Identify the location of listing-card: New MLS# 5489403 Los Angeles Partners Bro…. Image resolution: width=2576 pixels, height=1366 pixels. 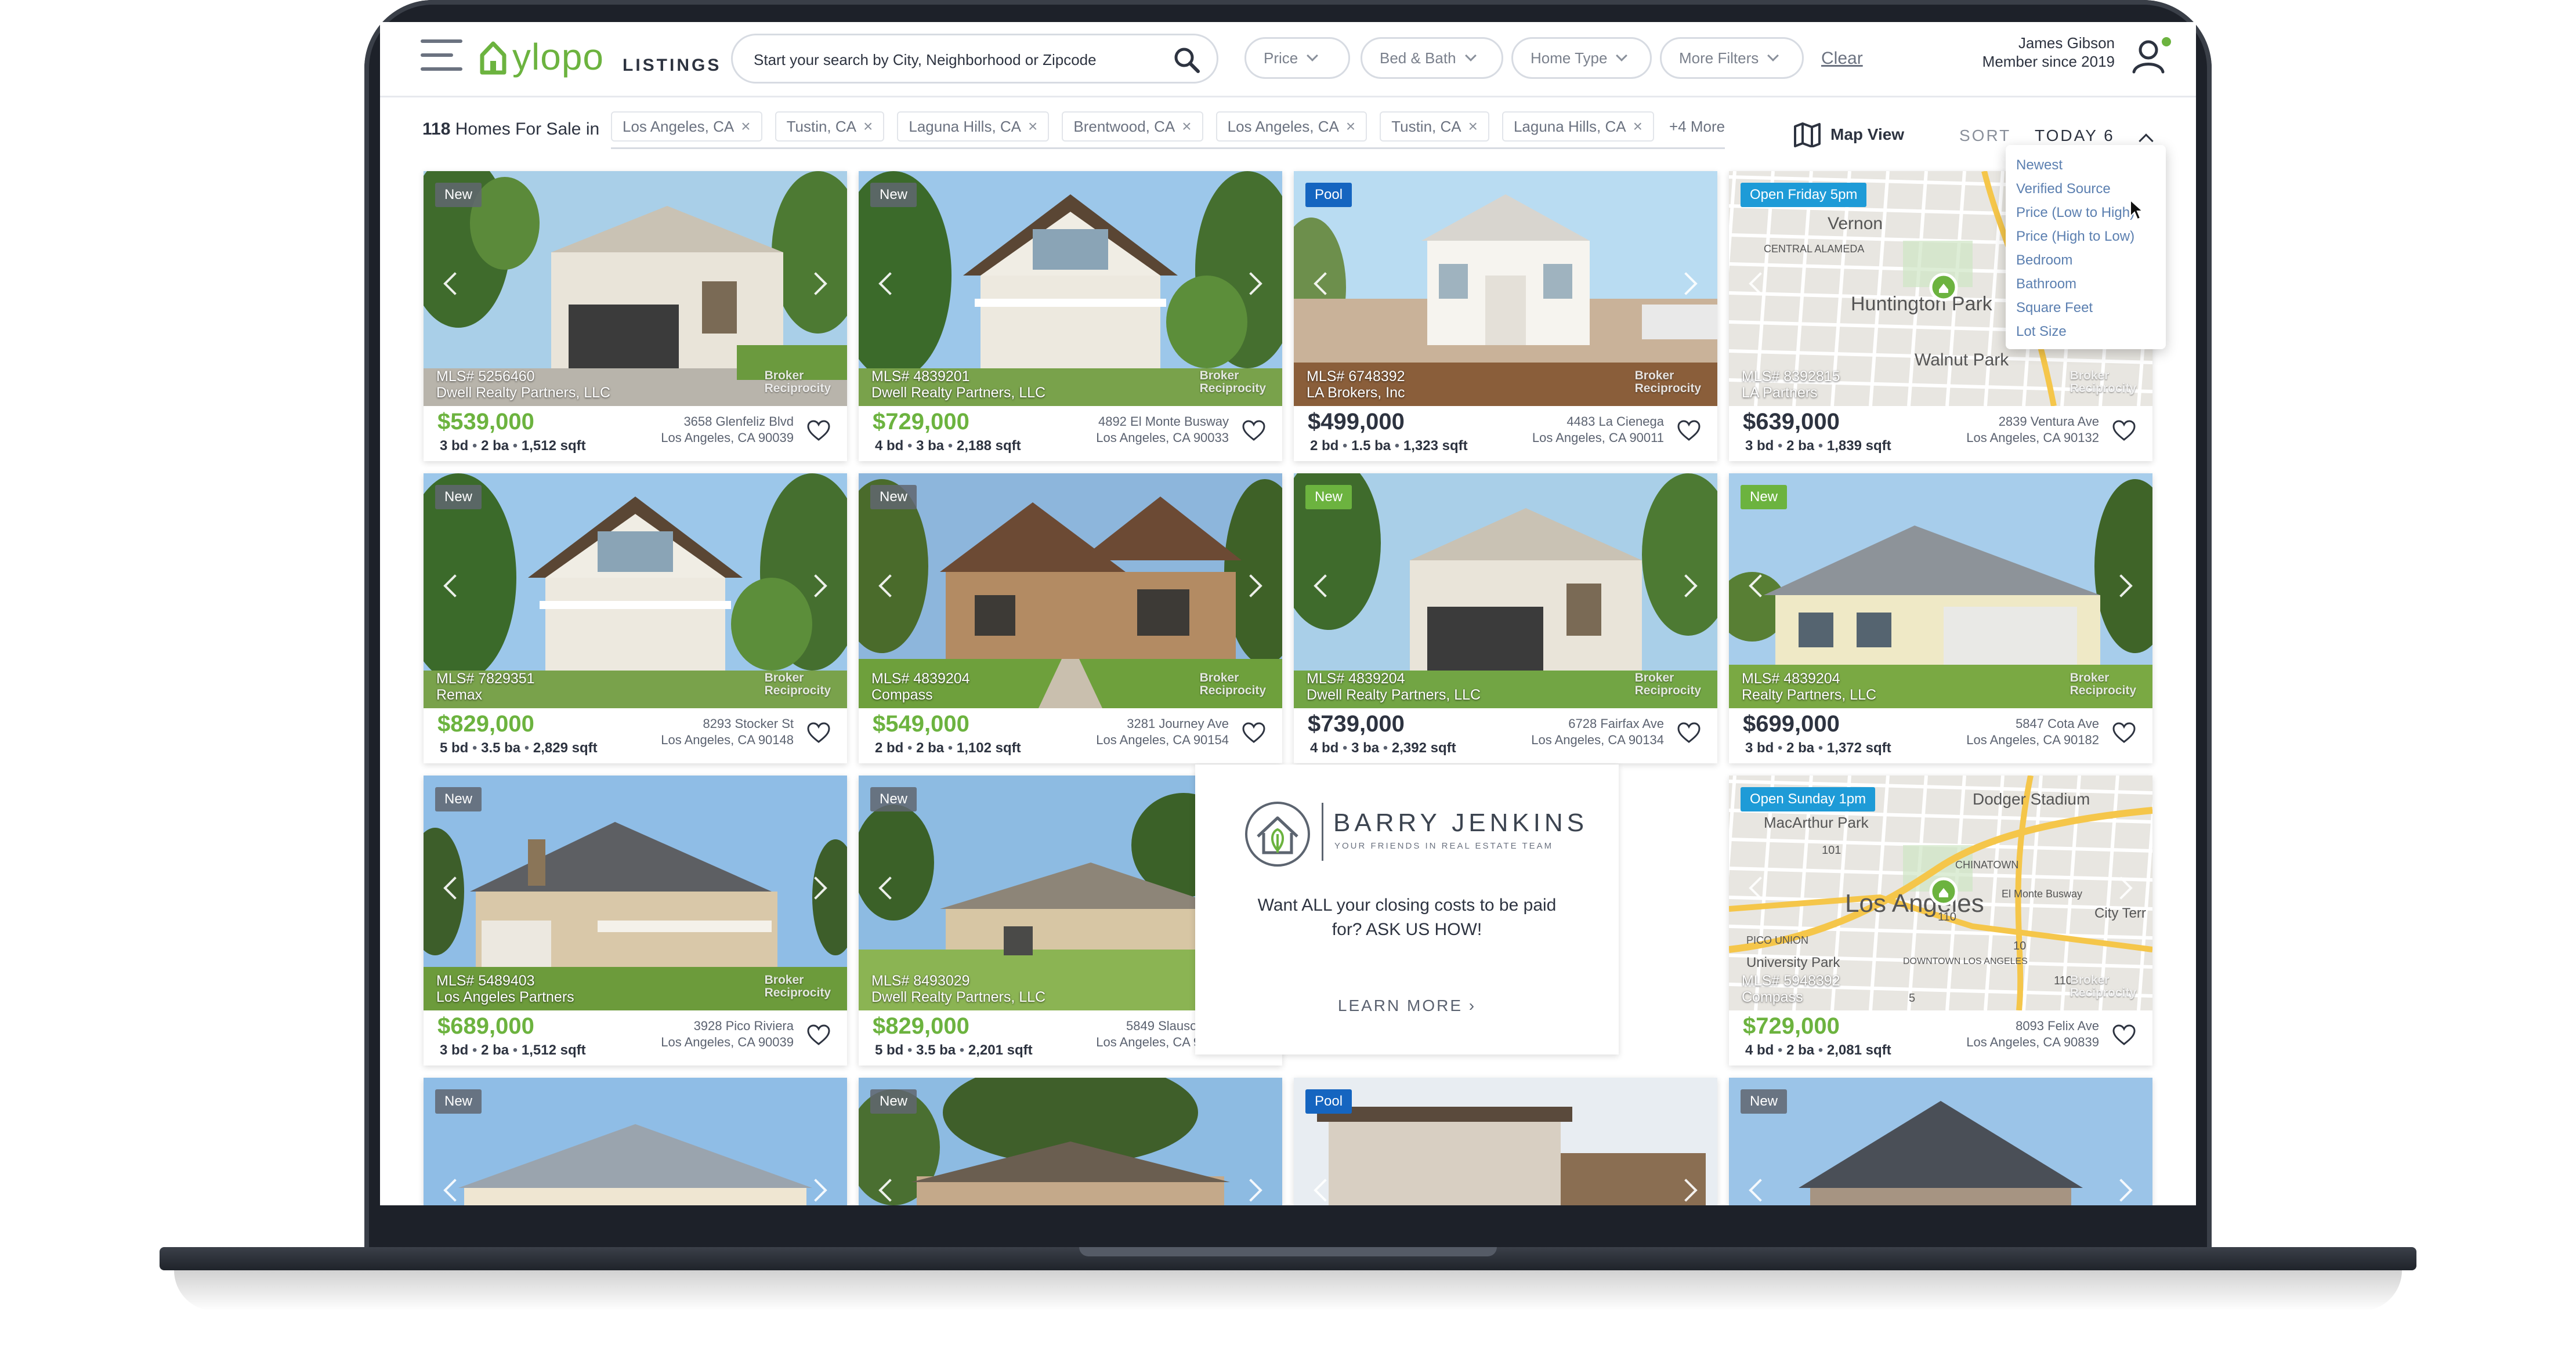
(635, 921).